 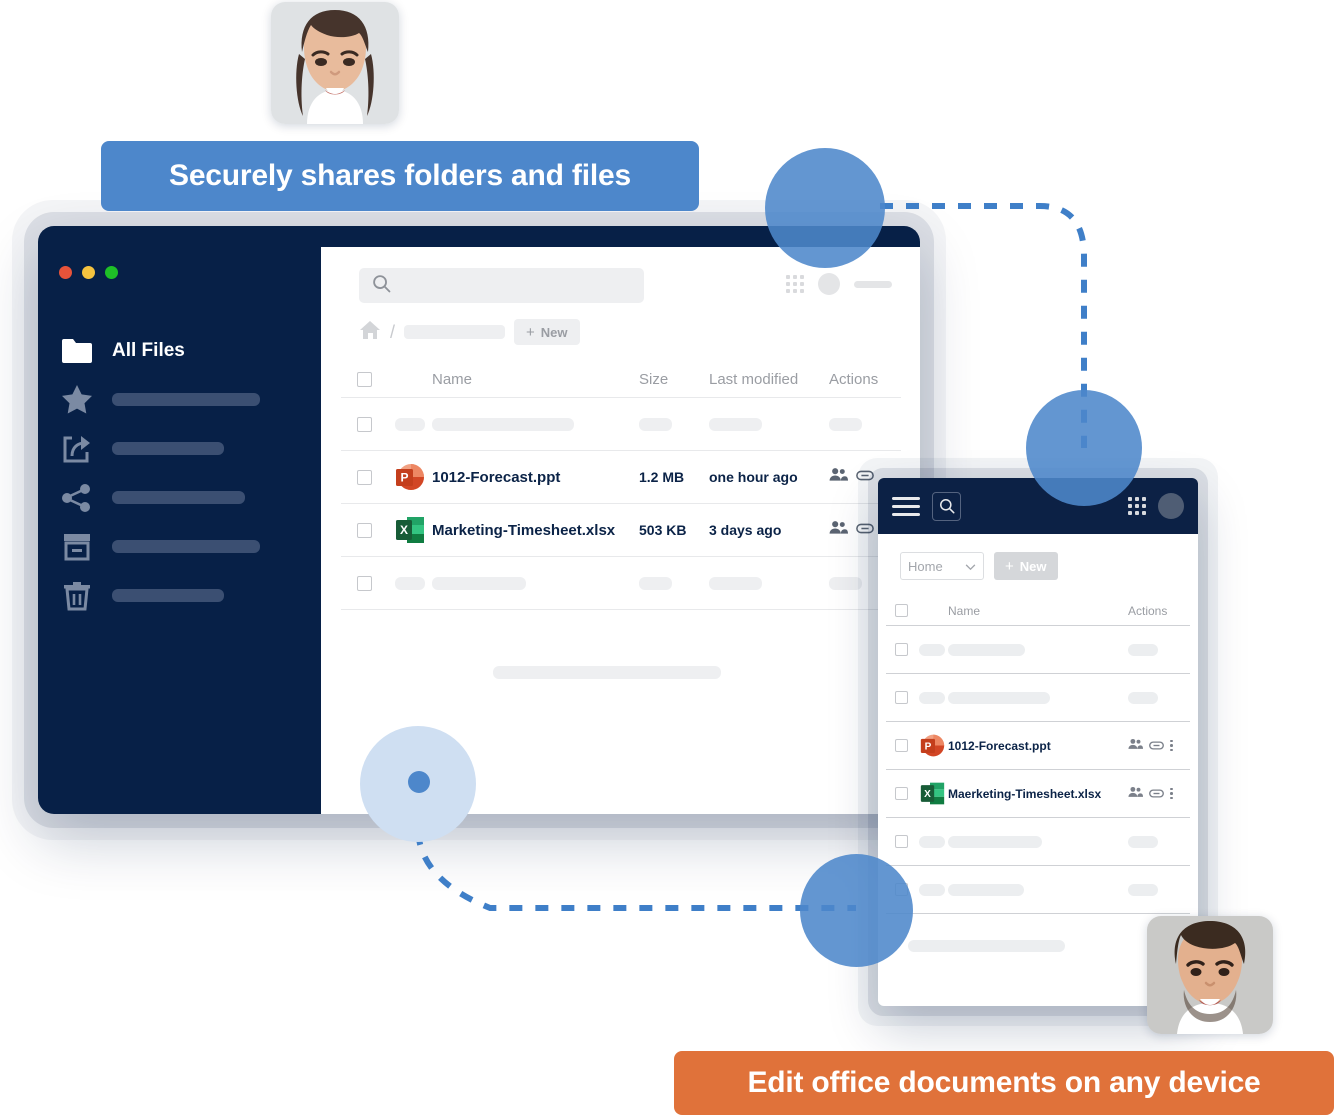 I want to click on table-row: P 1012-Forecast.ppt 1.2 MB one hour ago, so click(x=621, y=477).